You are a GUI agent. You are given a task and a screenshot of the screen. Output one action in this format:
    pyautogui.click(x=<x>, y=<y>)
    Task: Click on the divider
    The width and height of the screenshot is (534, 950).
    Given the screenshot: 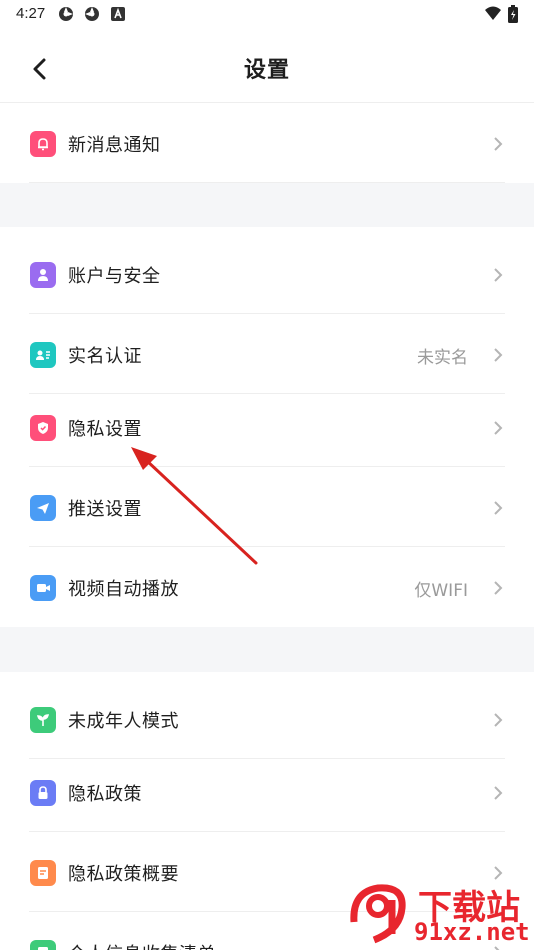 What is the action you would take?
    pyautogui.click(x=267, y=182)
    